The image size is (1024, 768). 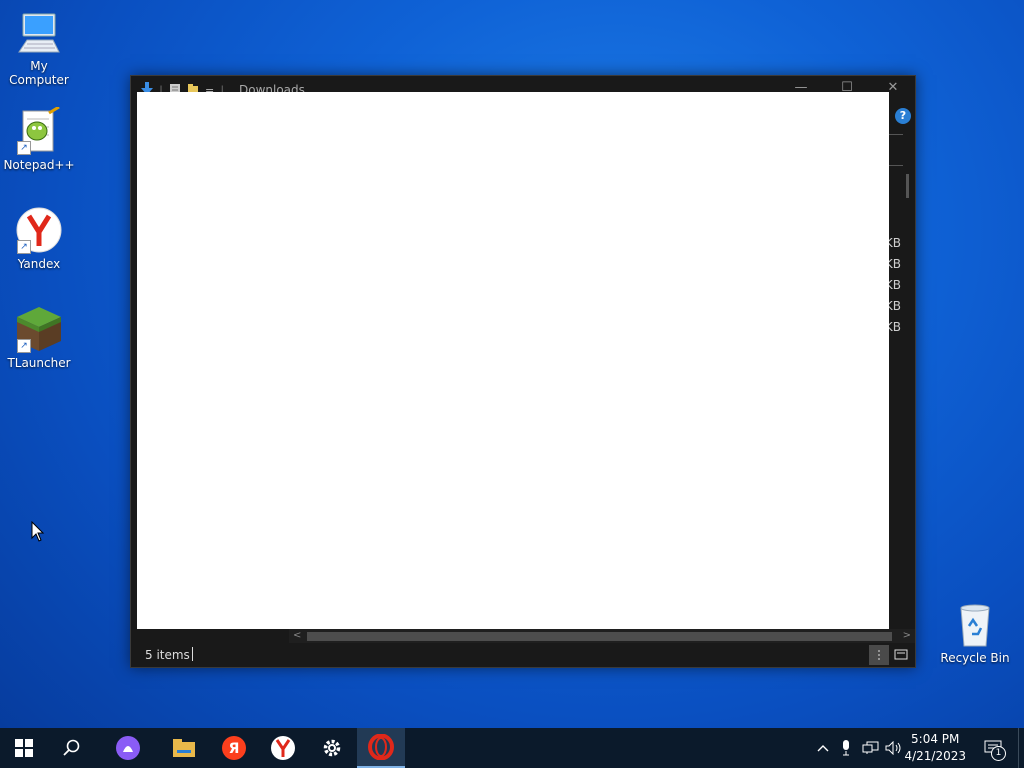 I want to click on alice-button, so click(x=128, y=748).